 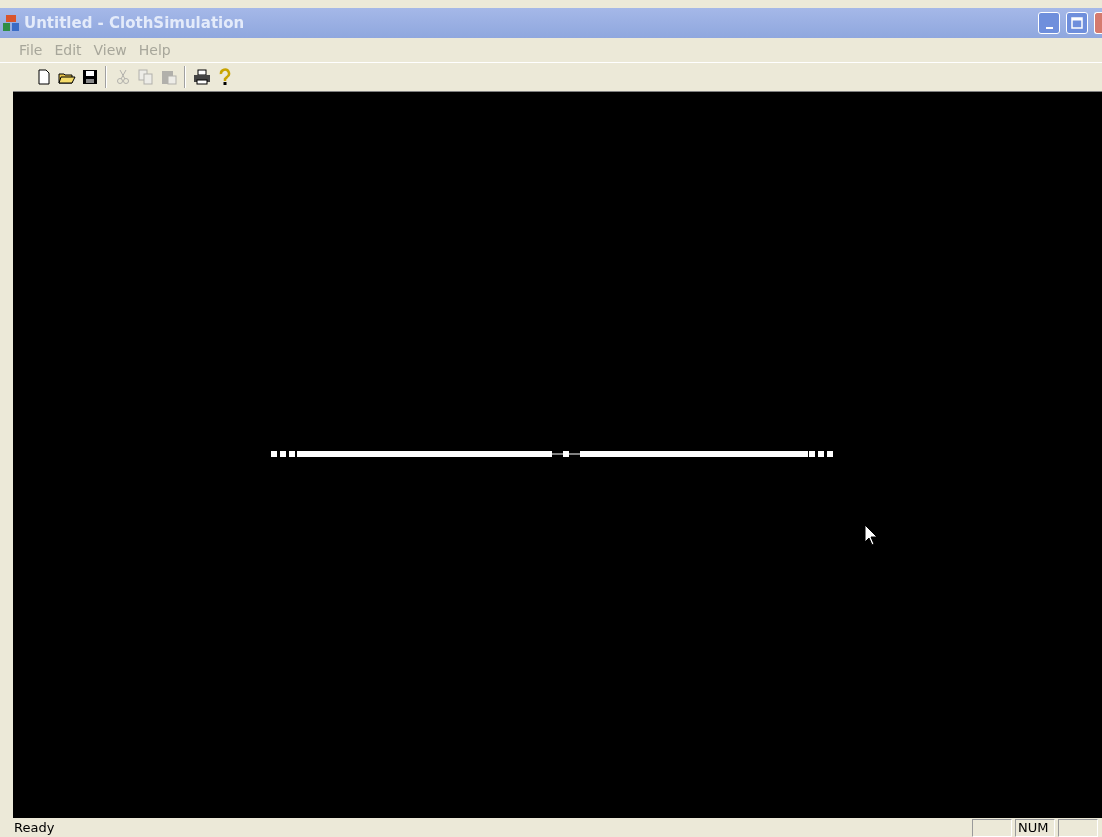 What do you see at coordinates (110, 50) in the screenshot?
I see `menu-item: View` at bounding box center [110, 50].